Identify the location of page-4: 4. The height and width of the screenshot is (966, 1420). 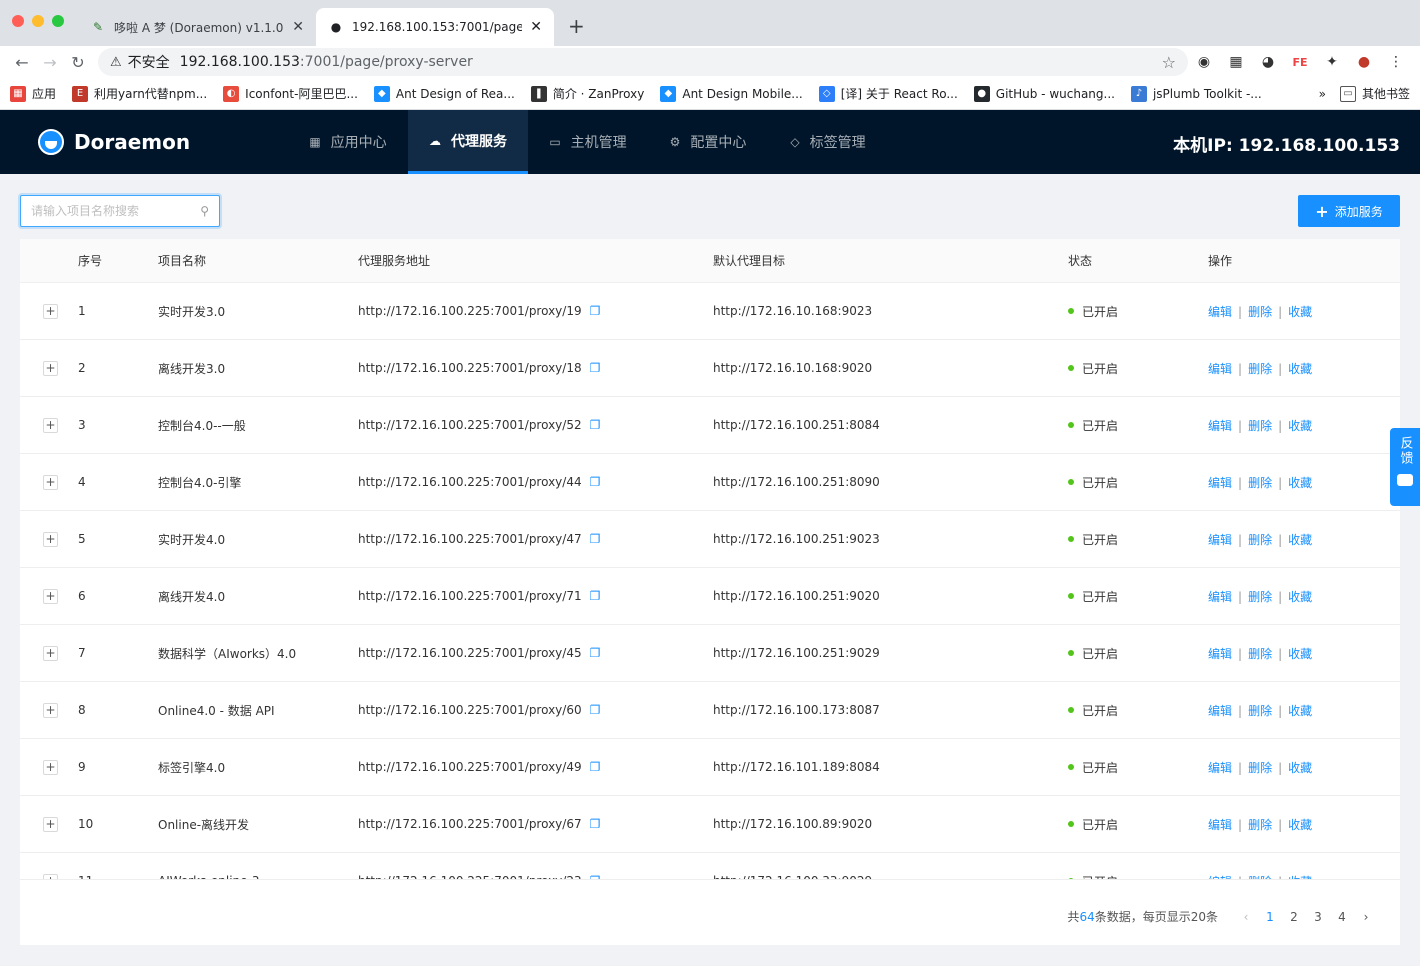
(1342, 917).